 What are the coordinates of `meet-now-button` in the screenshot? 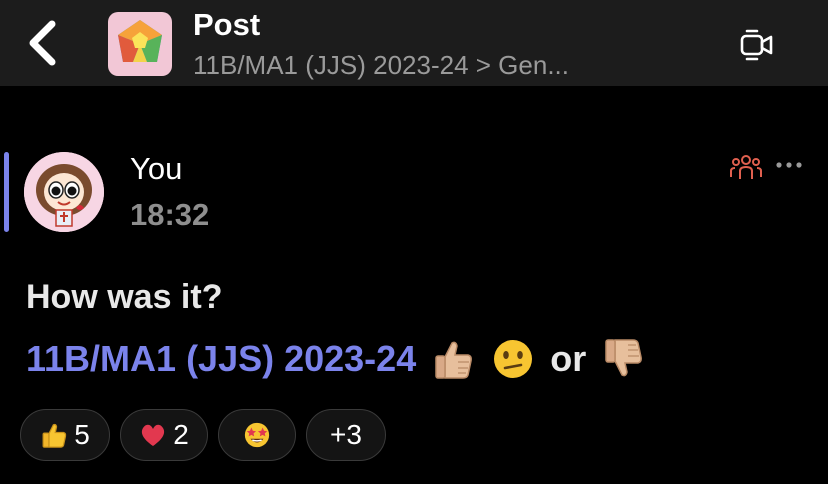 It's located at (757, 45).